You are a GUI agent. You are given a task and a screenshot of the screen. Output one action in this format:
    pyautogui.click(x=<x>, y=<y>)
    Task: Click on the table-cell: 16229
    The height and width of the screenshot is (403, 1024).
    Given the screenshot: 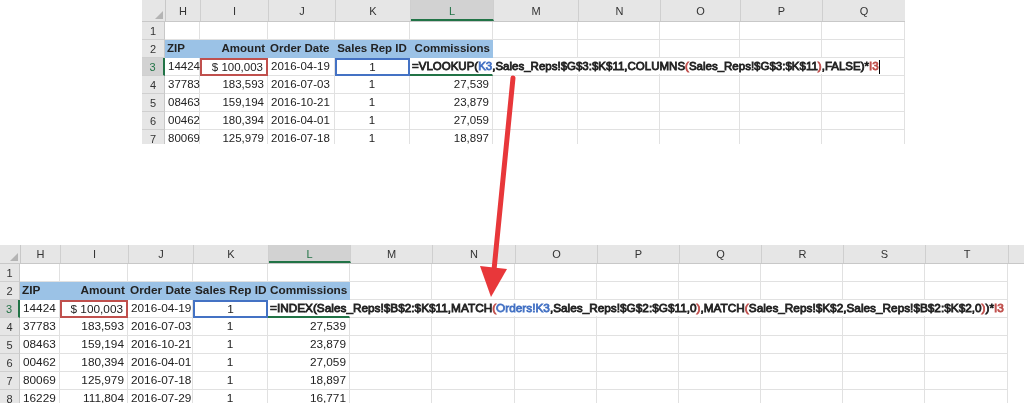 What is the action you would take?
    pyautogui.click(x=40, y=396)
    